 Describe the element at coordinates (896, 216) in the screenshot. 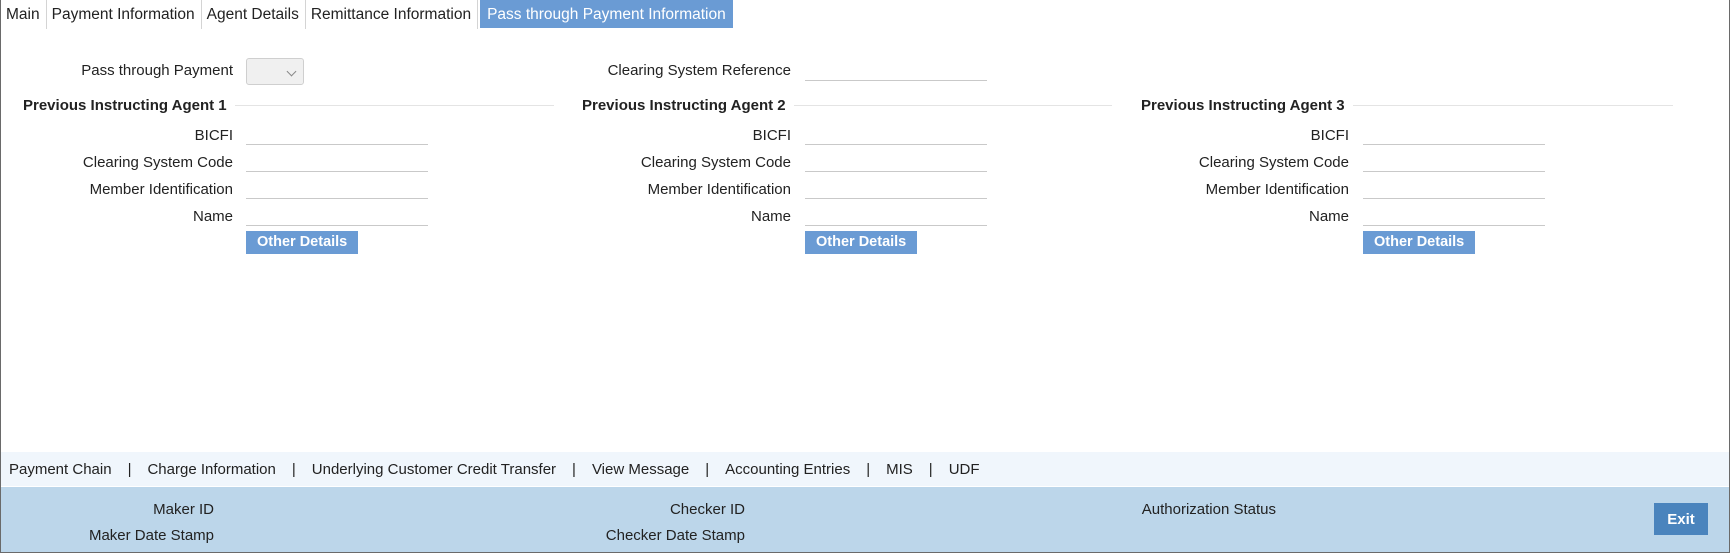

I see `agent-2-name-input` at that location.